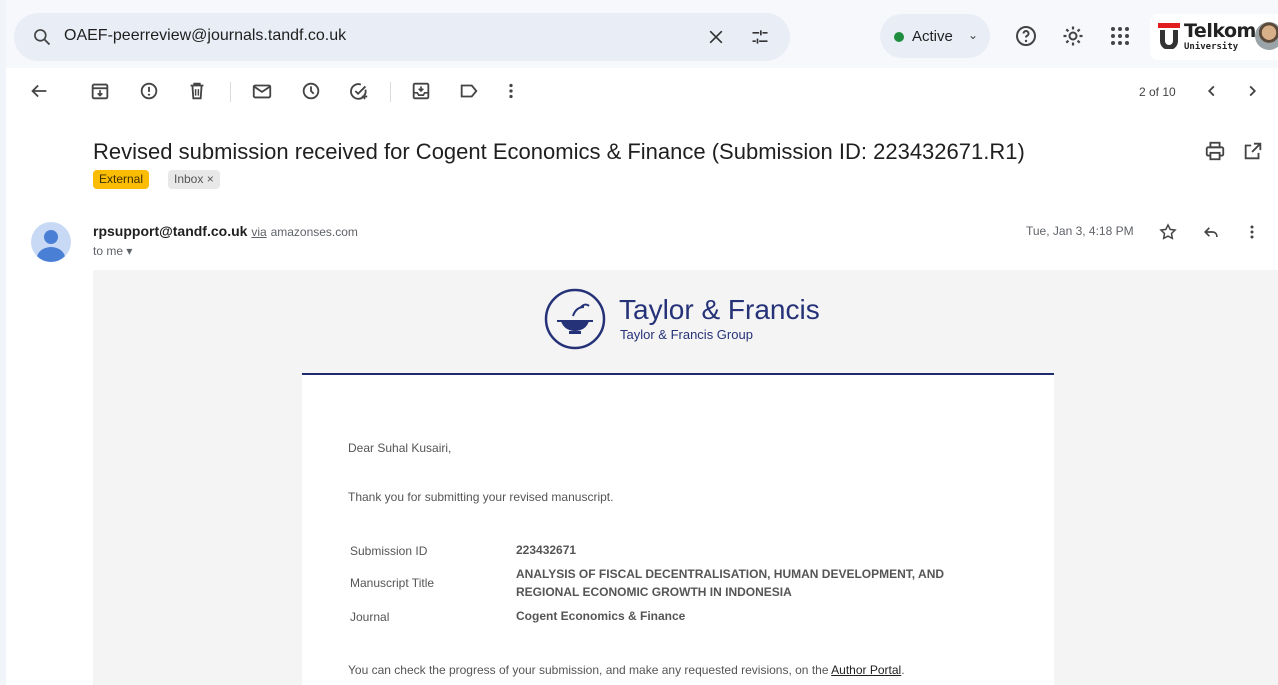 Image resolution: width=1278 pixels, height=685 pixels. I want to click on sender-line: rpsupport@tandf.co.uk via amazonses.com, so click(225, 231).